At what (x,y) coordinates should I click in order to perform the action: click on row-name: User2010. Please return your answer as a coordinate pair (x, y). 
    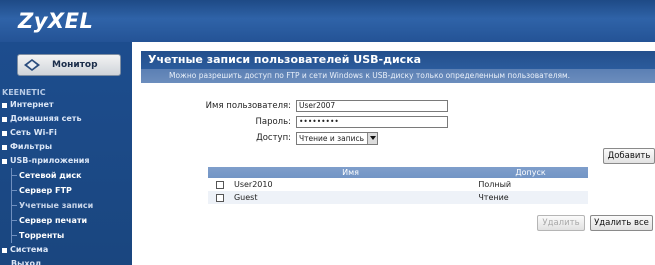
    Looking at the image, I should click on (253, 184).